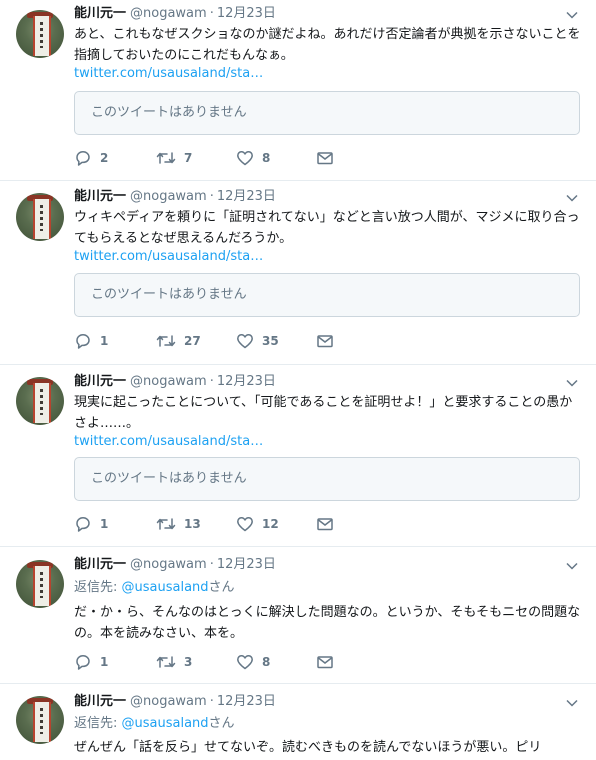 Image resolution: width=596 pixels, height=760 pixels. I want to click on reply-prefix: 返信先:, so click(98, 723).